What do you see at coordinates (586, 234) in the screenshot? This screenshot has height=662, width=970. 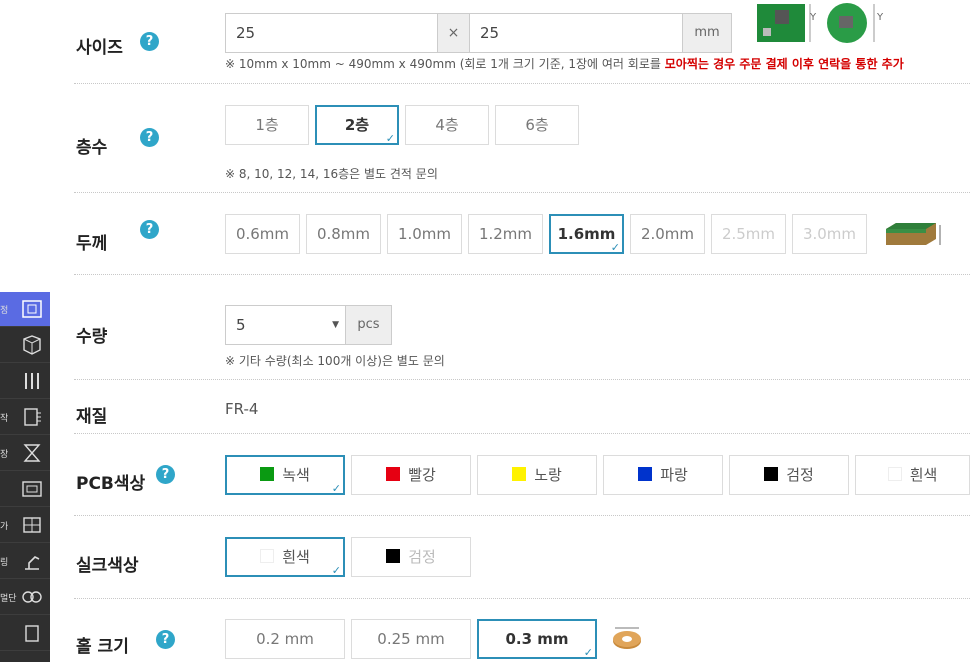 I see `thickness-option-selected: 1.6mm` at bounding box center [586, 234].